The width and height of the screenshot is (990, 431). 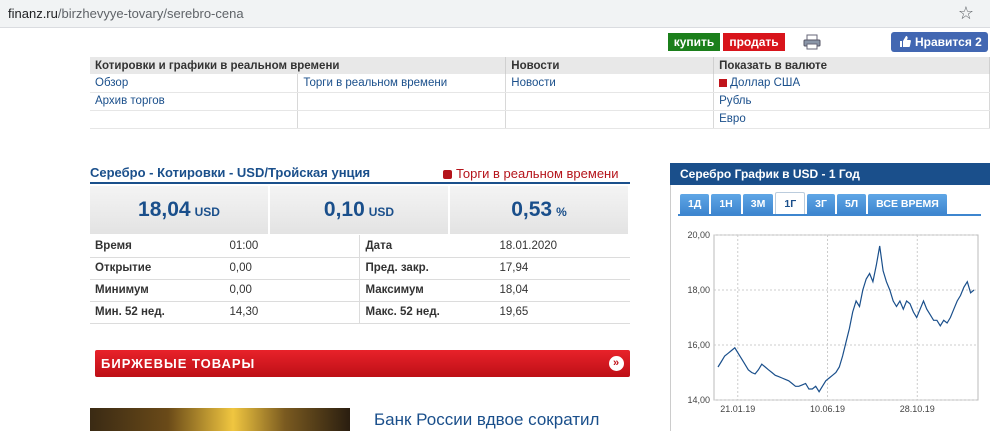 I want to click on x-tick-label: 28.10.19, so click(x=917, y=409).